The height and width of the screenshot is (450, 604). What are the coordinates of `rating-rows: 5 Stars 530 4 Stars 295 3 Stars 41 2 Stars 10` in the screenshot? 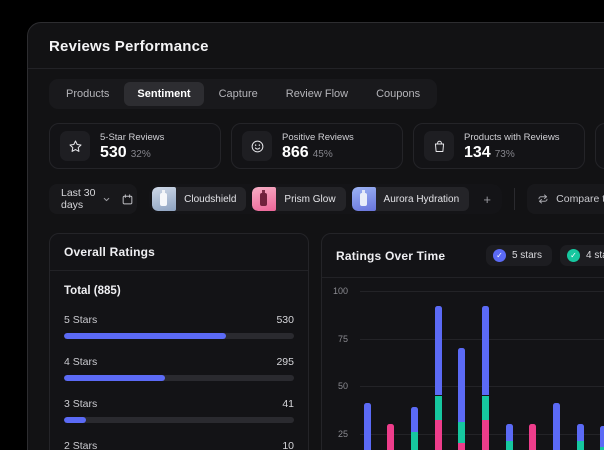 It's located at (179, 382).